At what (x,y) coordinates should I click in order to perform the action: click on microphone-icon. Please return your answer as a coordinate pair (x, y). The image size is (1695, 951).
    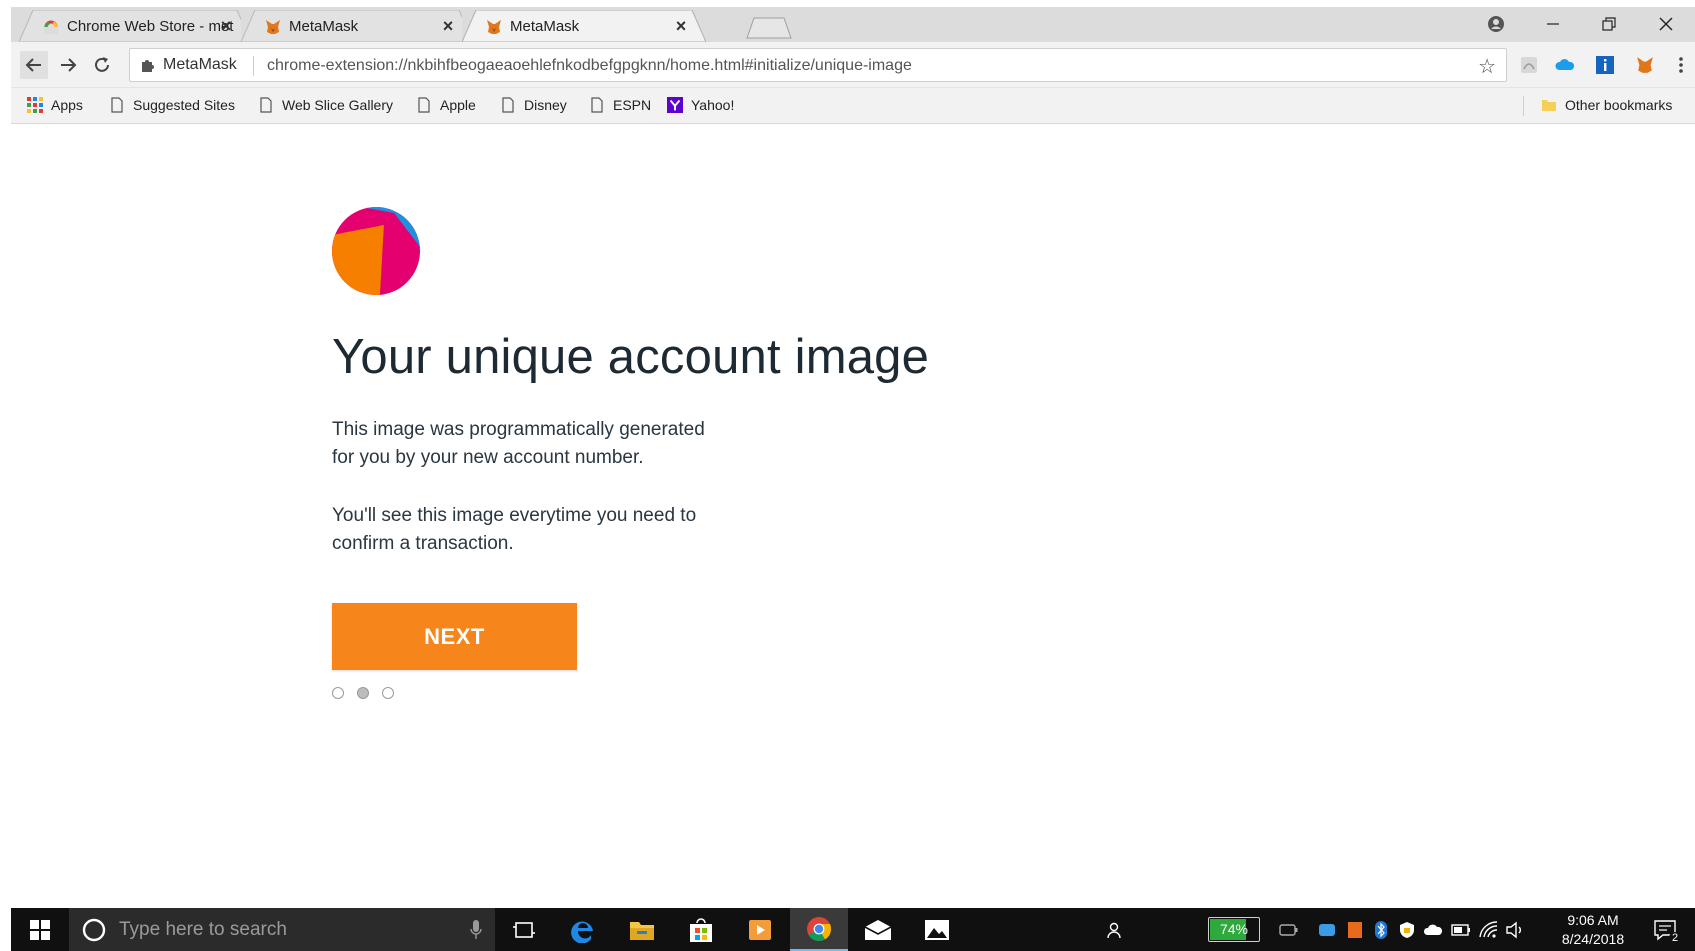
    Looking at the image, I should click on (476, 932).